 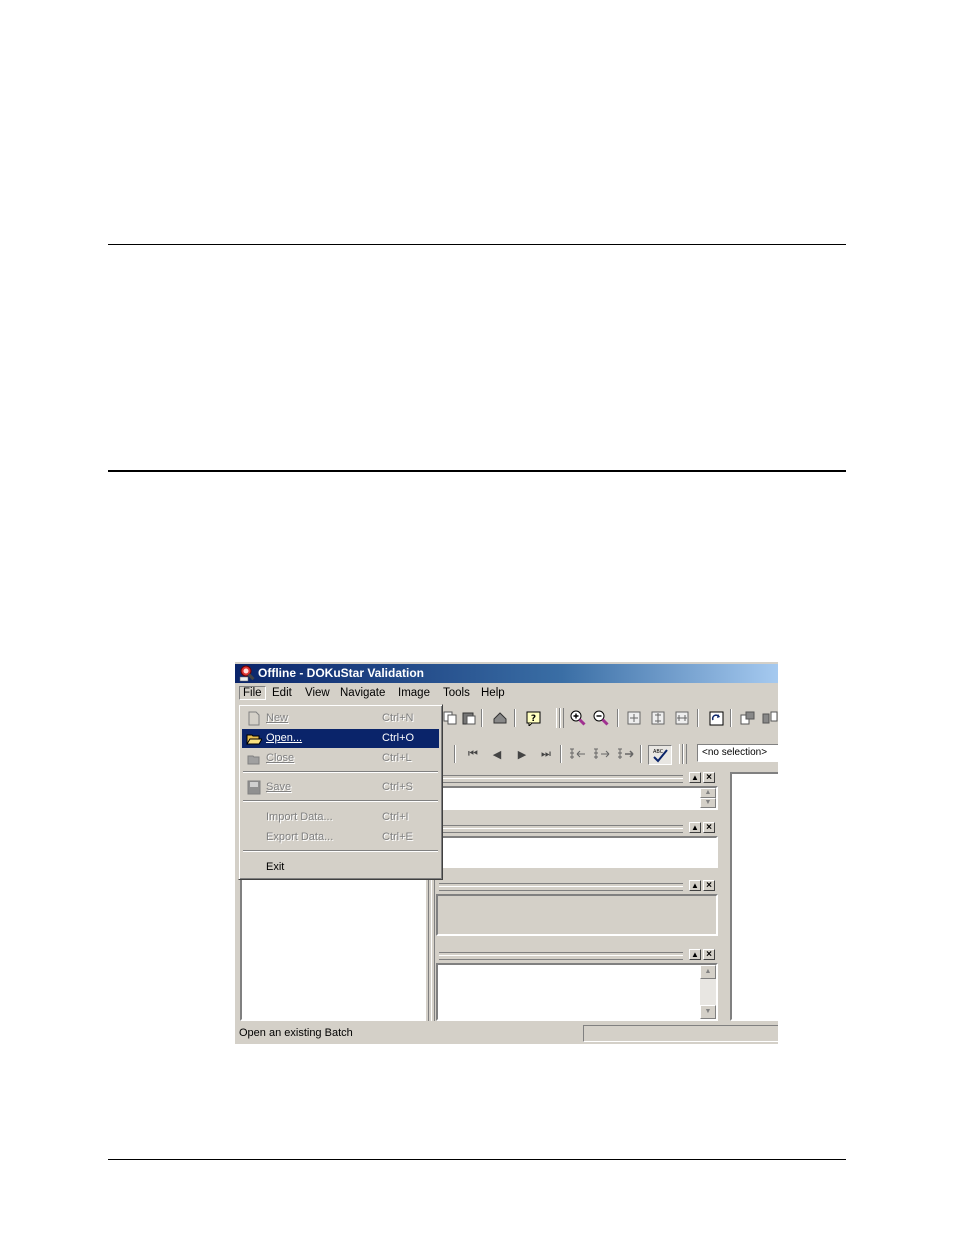 What do you see at coordinates (296, 1033) in the screenshot?
I see `status-text: Open an existing Batch` at bounding box center [296, 1033].